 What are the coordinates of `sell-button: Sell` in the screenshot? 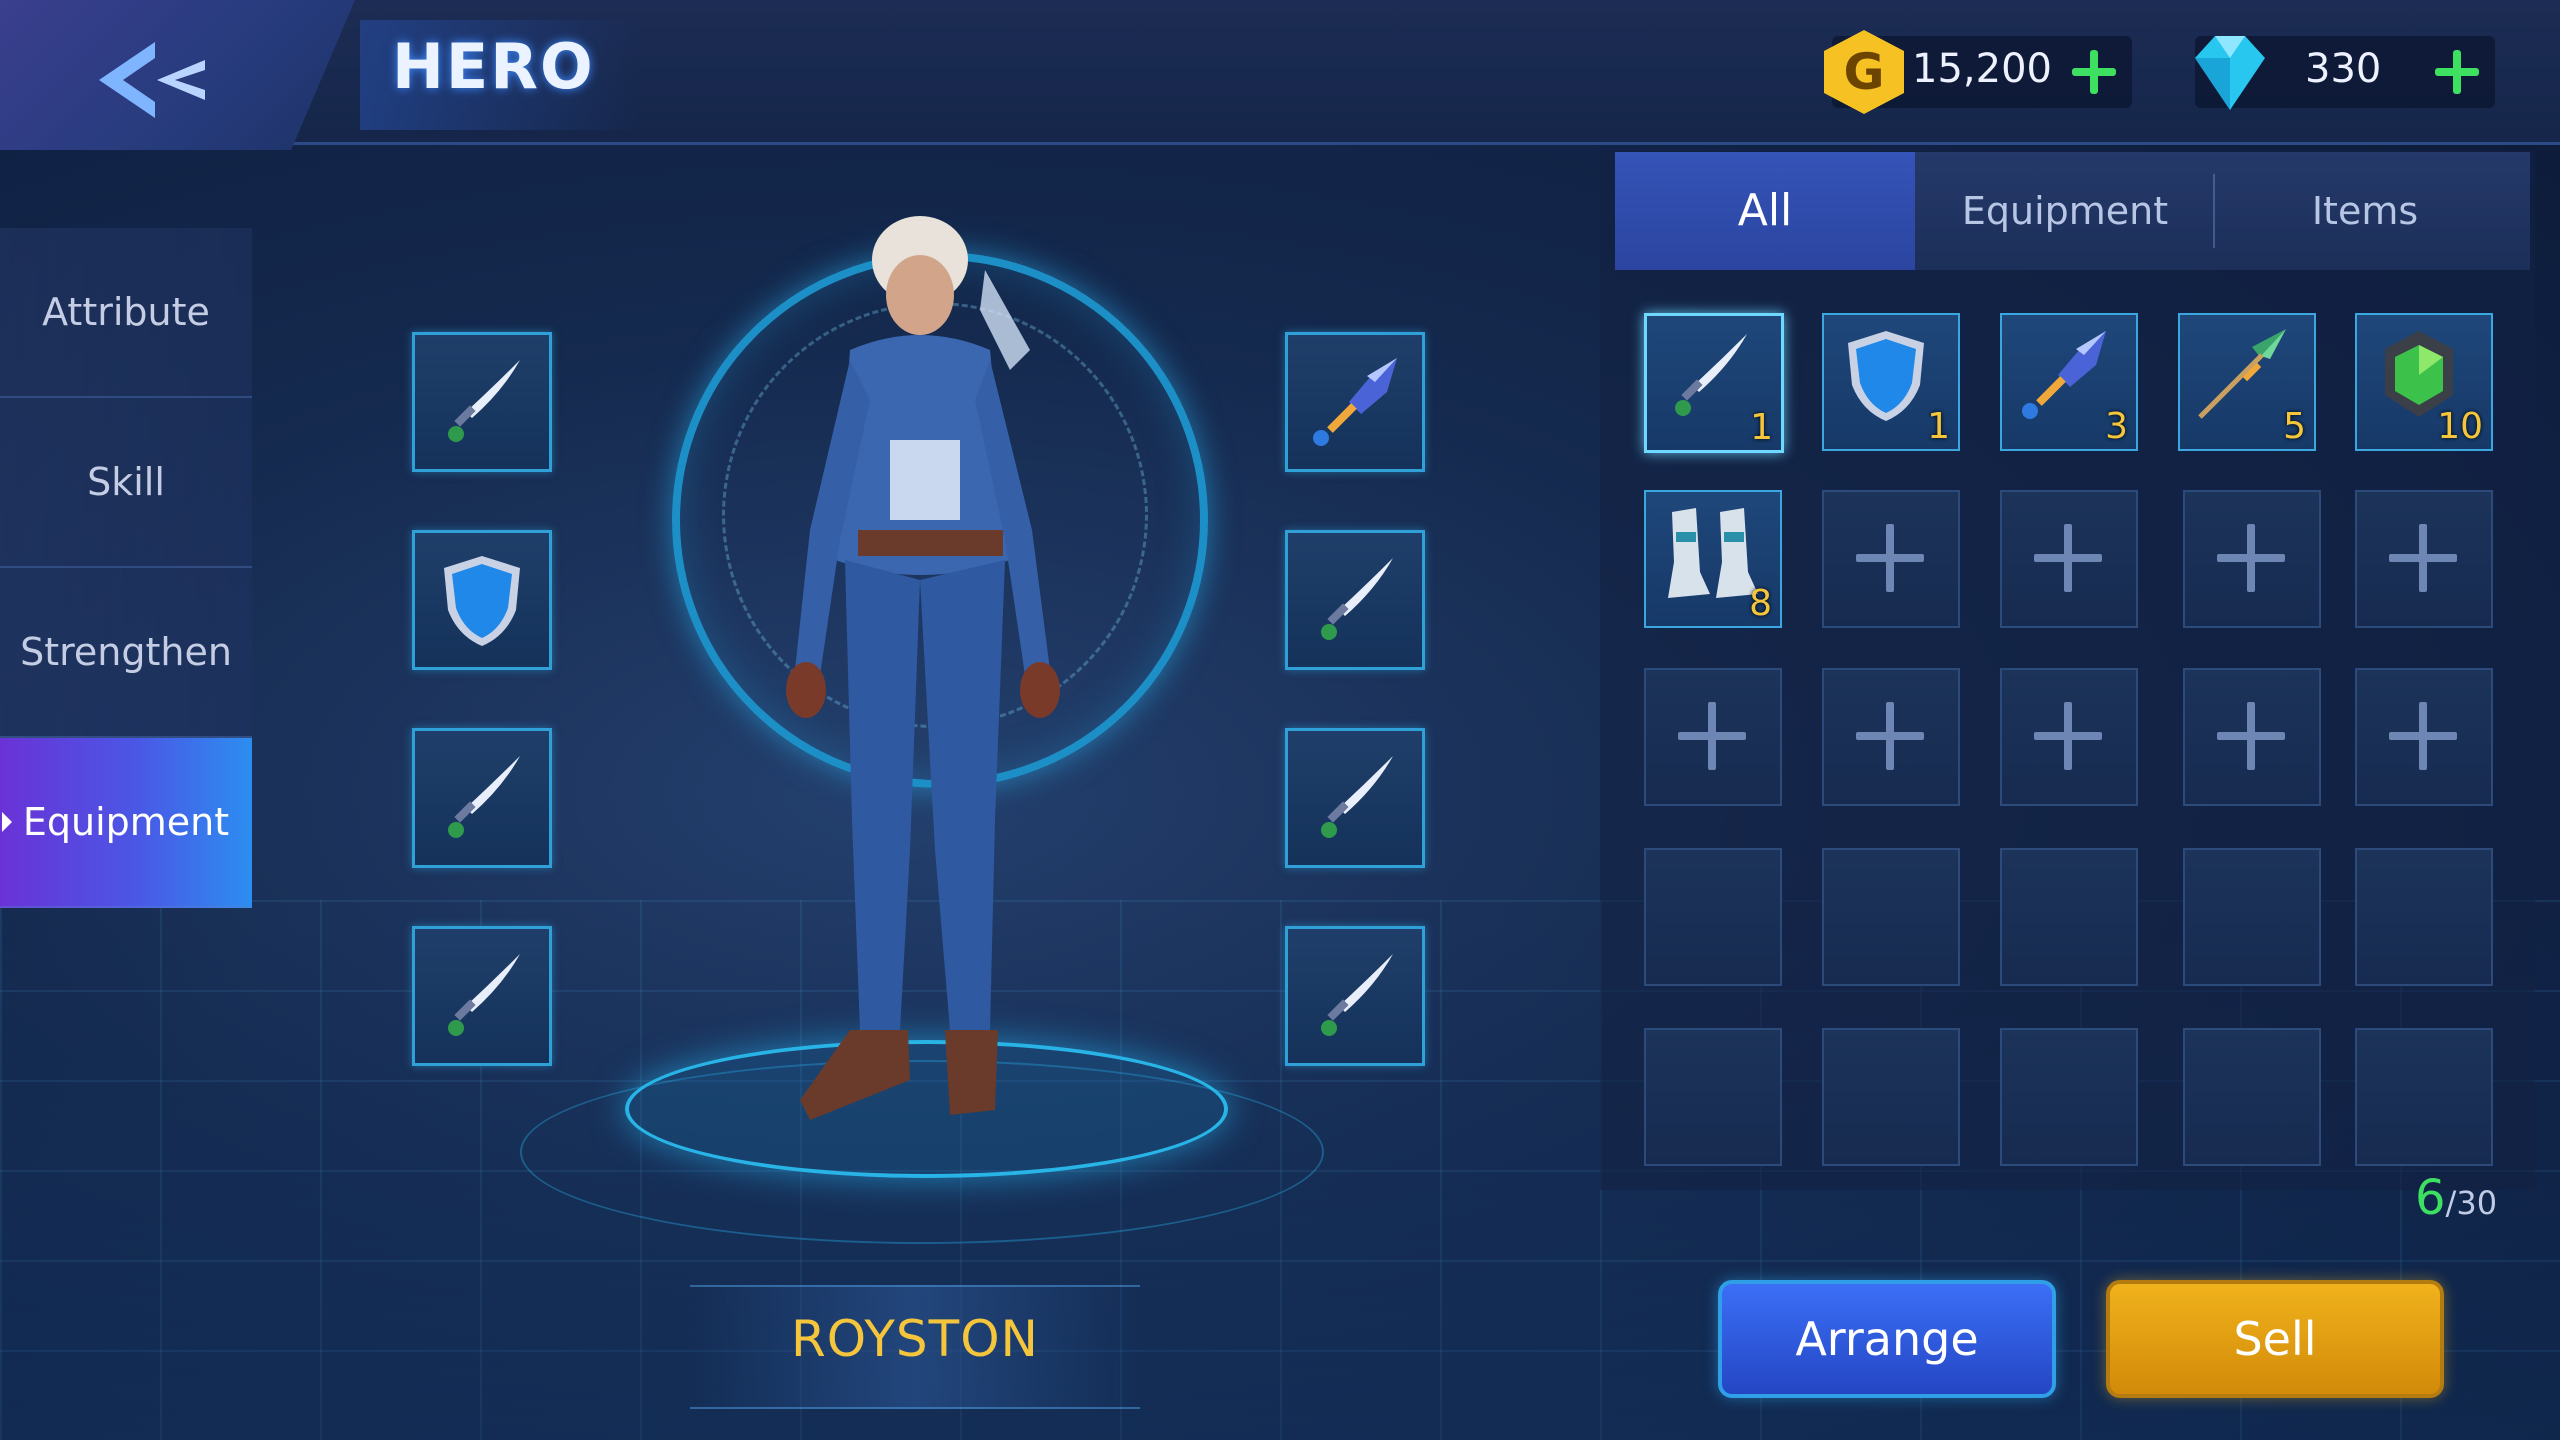 It's located at (2275, 1339).